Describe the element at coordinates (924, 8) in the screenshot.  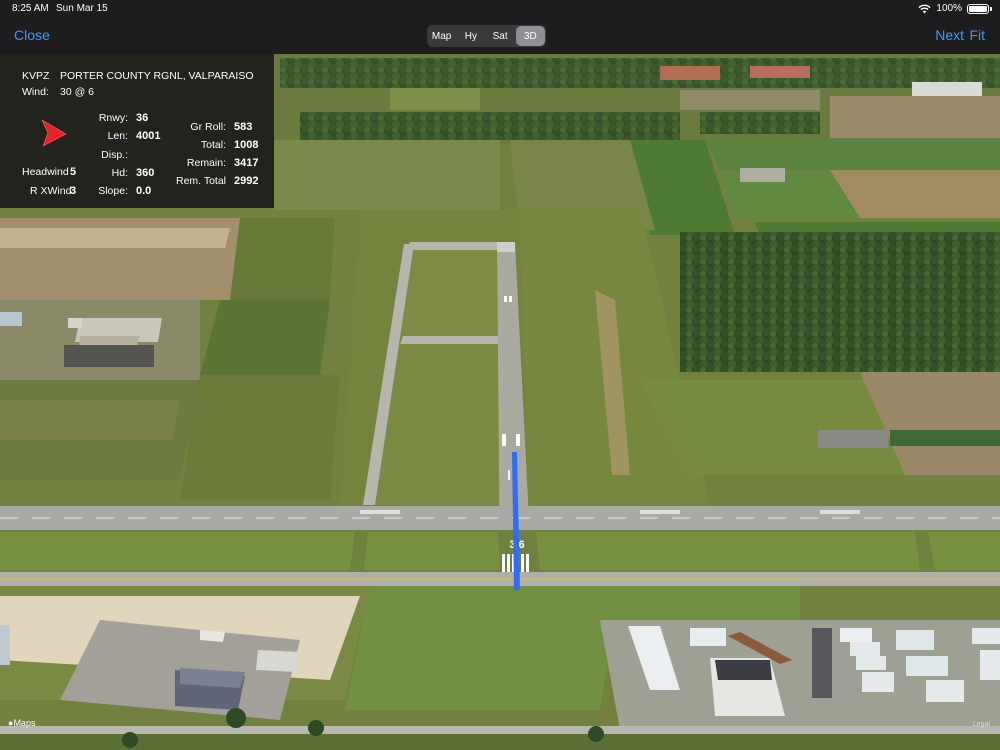
I see `wifi-icon` at that location.